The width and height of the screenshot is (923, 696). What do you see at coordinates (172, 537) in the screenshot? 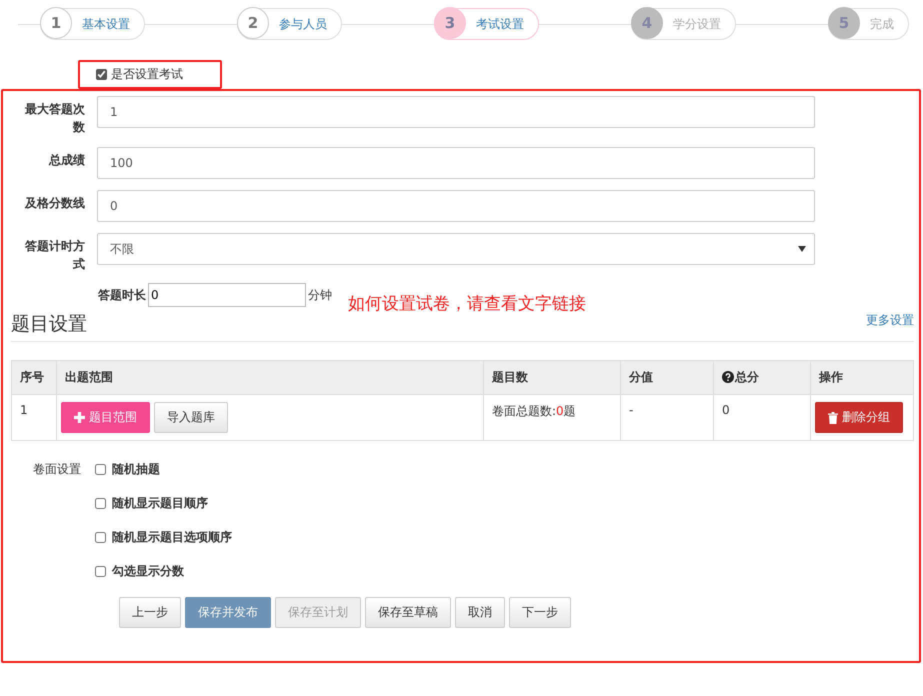
I see `checkbox-label: 随机显示题目选项顺序` at bounding box center [172, 537].